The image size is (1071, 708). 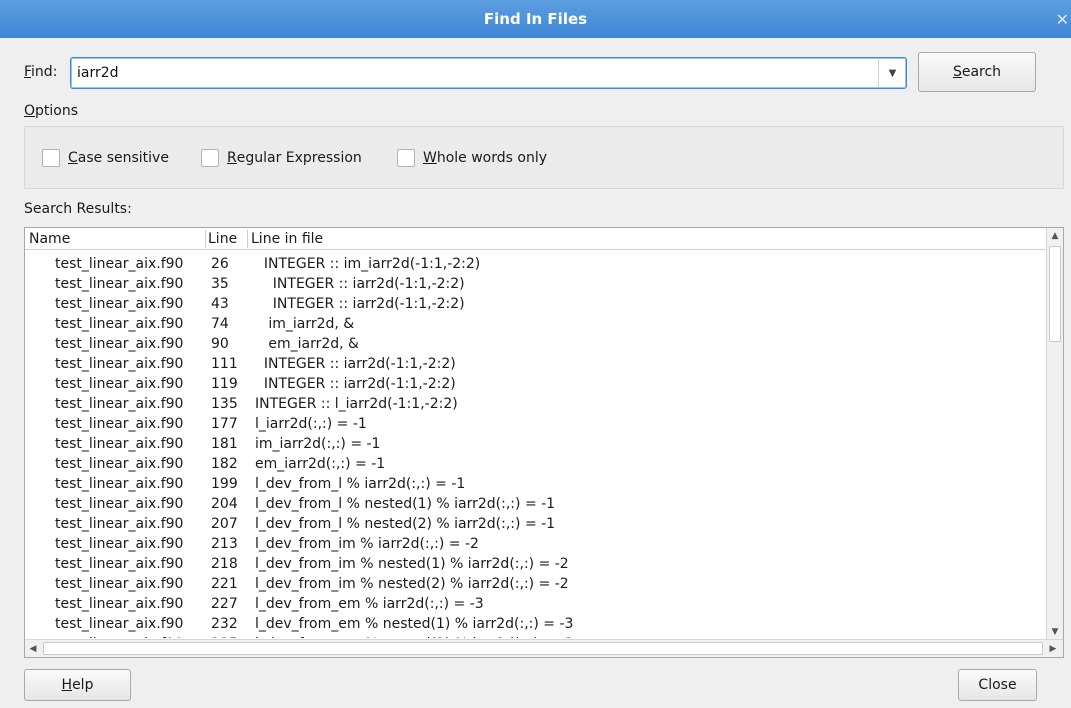 What do you see at coordinates (318, 444) in the screenshot?
I see `result-line-text: im_iarr2d(:,:) = -1` at bounding box center [318, 444].